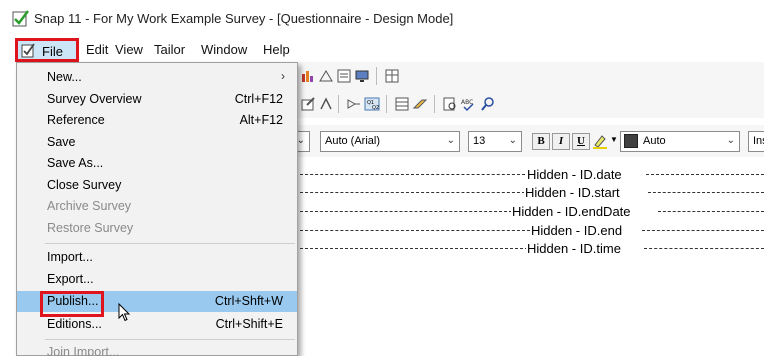 The width and height of the screenshot is (764, 356). Describe the element at coordinates (420, 104) in the screenshot. I see `style-icon` at that location.